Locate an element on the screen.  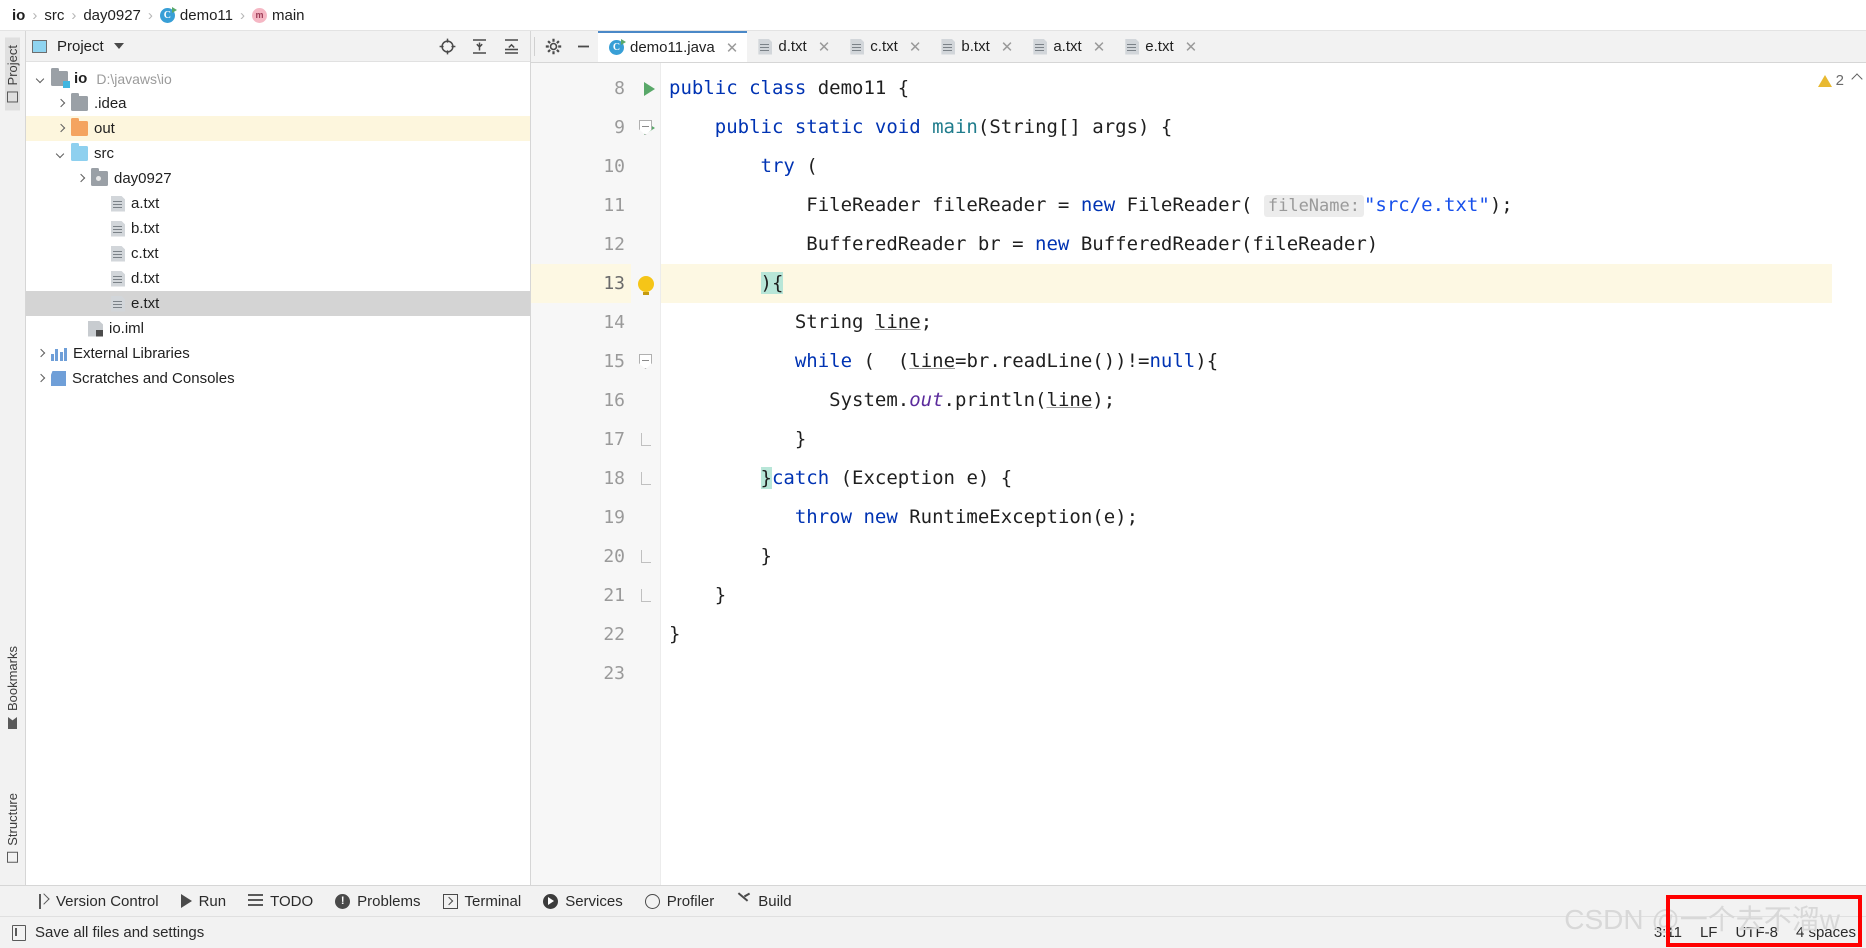
tab-demo11-java: C demo11.java ✕ is located at coordinates (673, 46).